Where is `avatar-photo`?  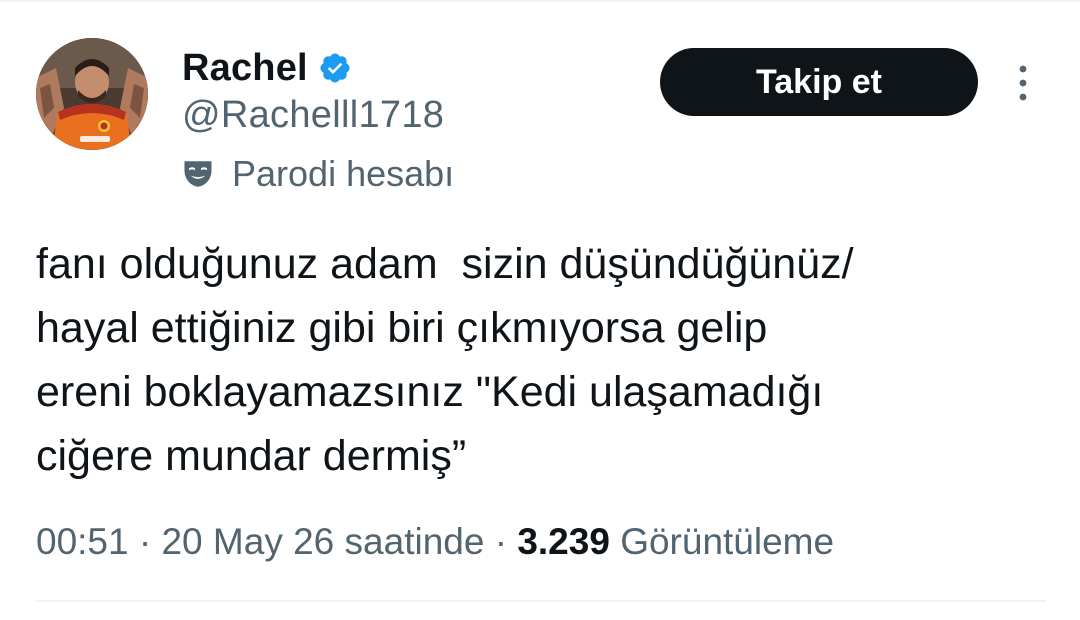
avatar-photo is located at coordinates (92, 94).